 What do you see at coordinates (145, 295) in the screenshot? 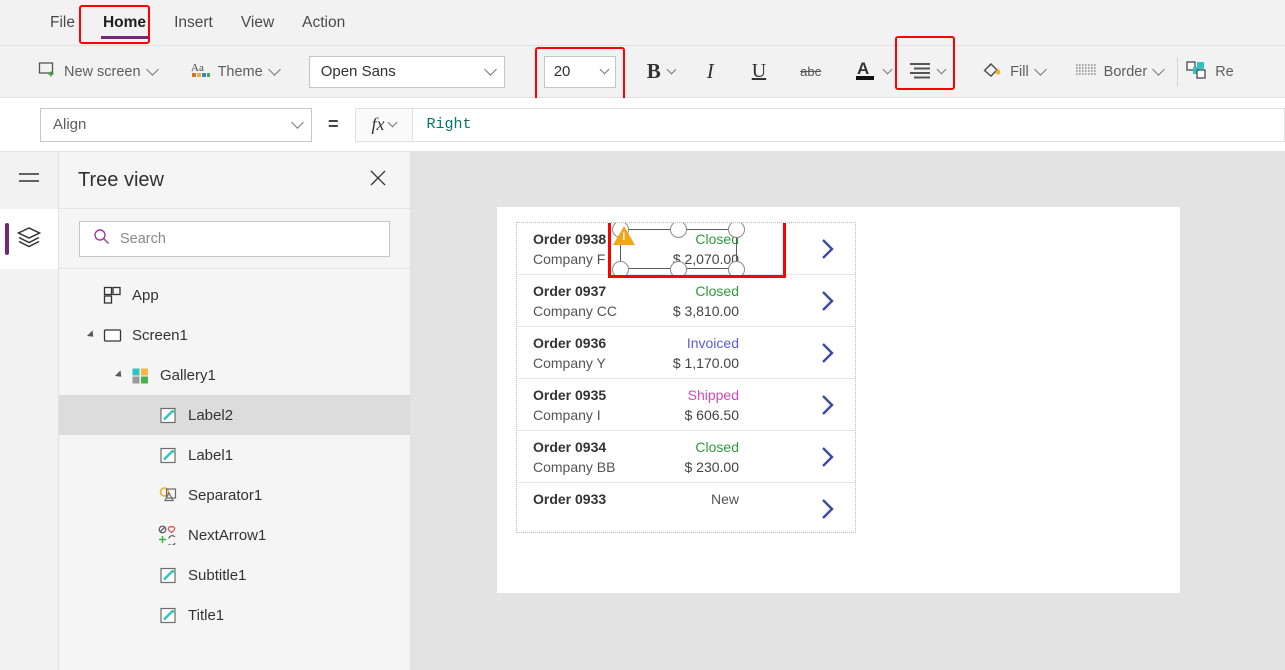
I see `tree-node-label: App` at bounding box center [145, 295].